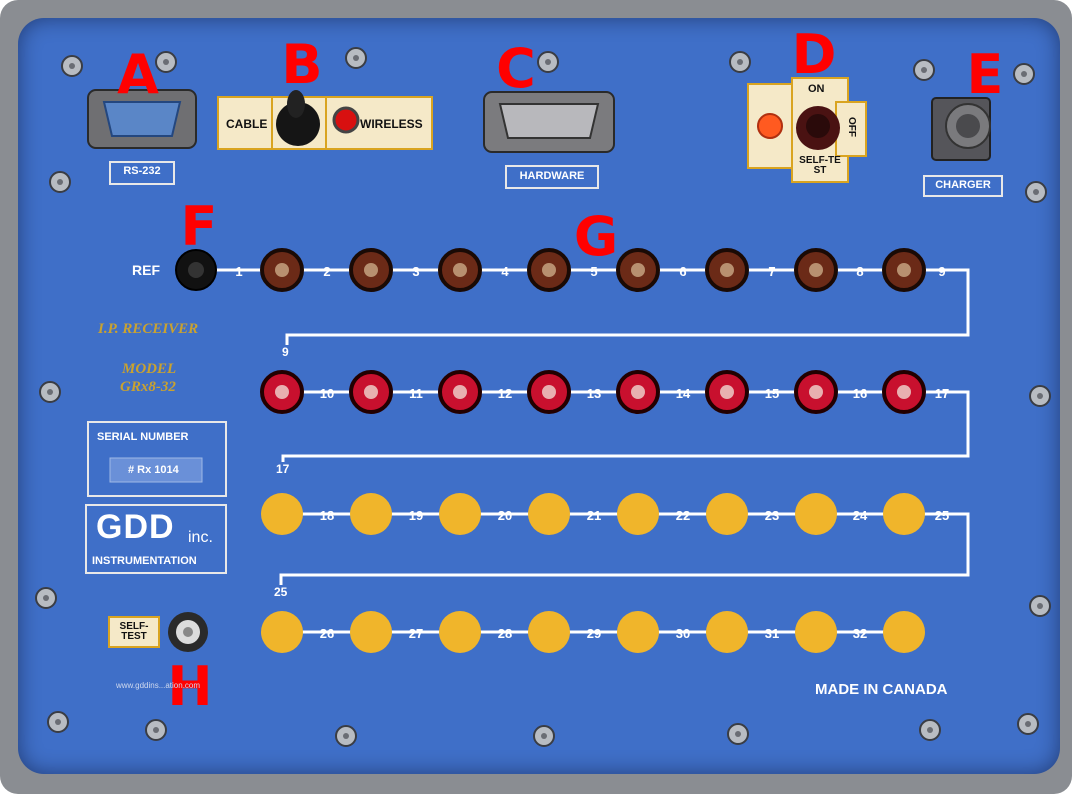  Describe the element at coordinates (683, 393) in the screenshot. I see `jack-label-14: 14` at that location.